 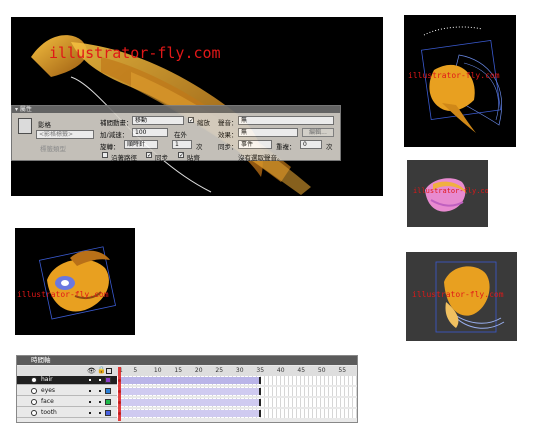 I want to click on lock-icon: 🔒, so click(x=101, y=370).